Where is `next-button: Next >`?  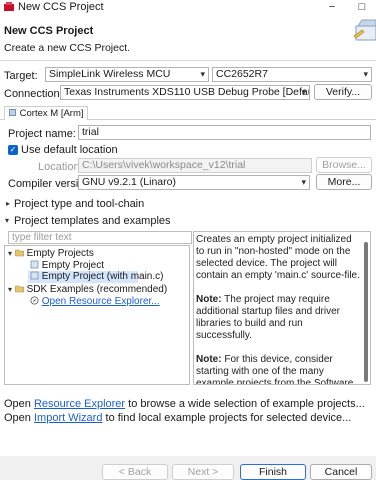
next-button: Next > is located at coordinates (203, 472).